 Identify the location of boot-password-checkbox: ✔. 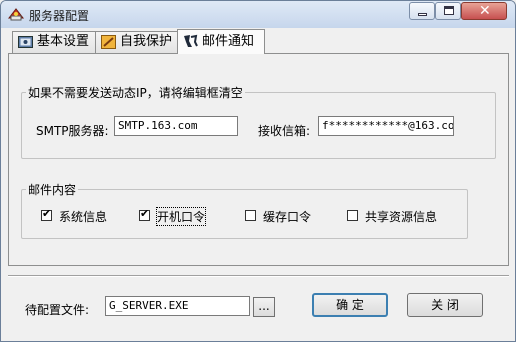
(144, 214).